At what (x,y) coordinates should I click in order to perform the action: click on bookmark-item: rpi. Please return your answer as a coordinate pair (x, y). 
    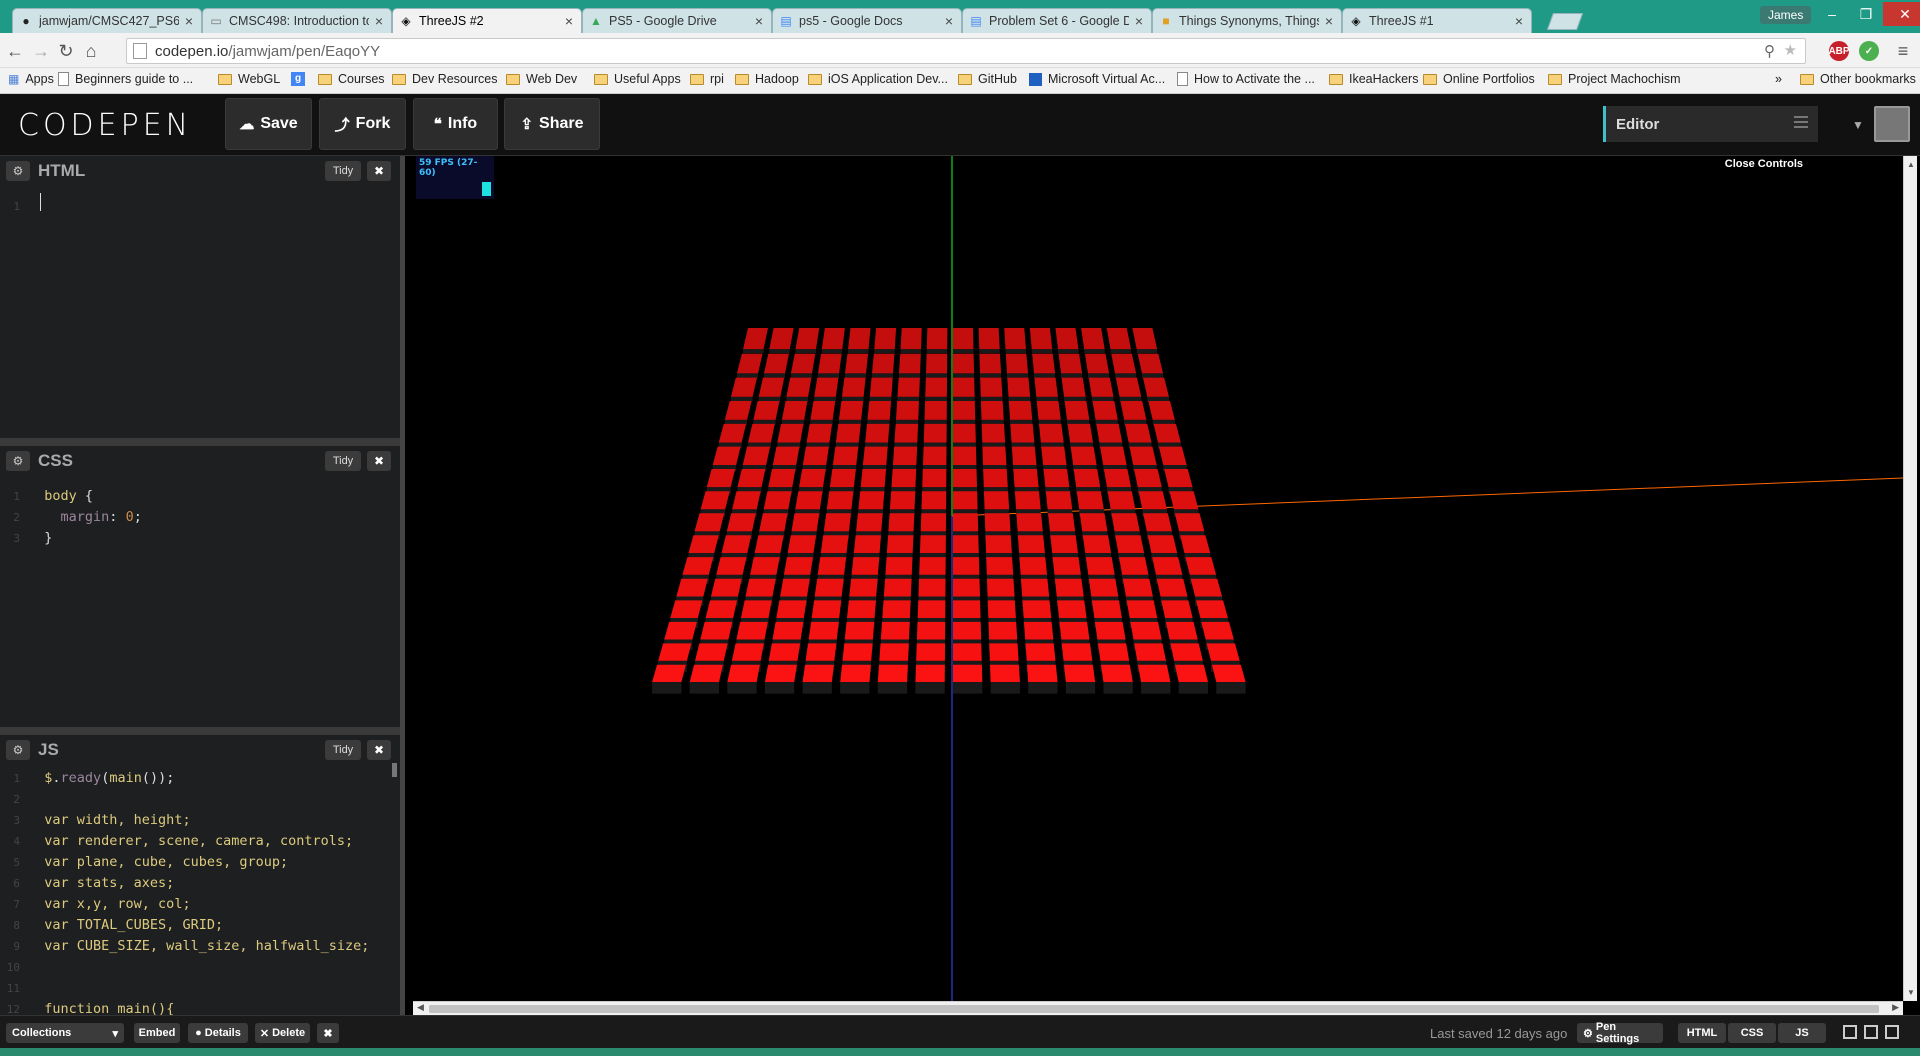
    Looking at the image, I should click on (707, 79).